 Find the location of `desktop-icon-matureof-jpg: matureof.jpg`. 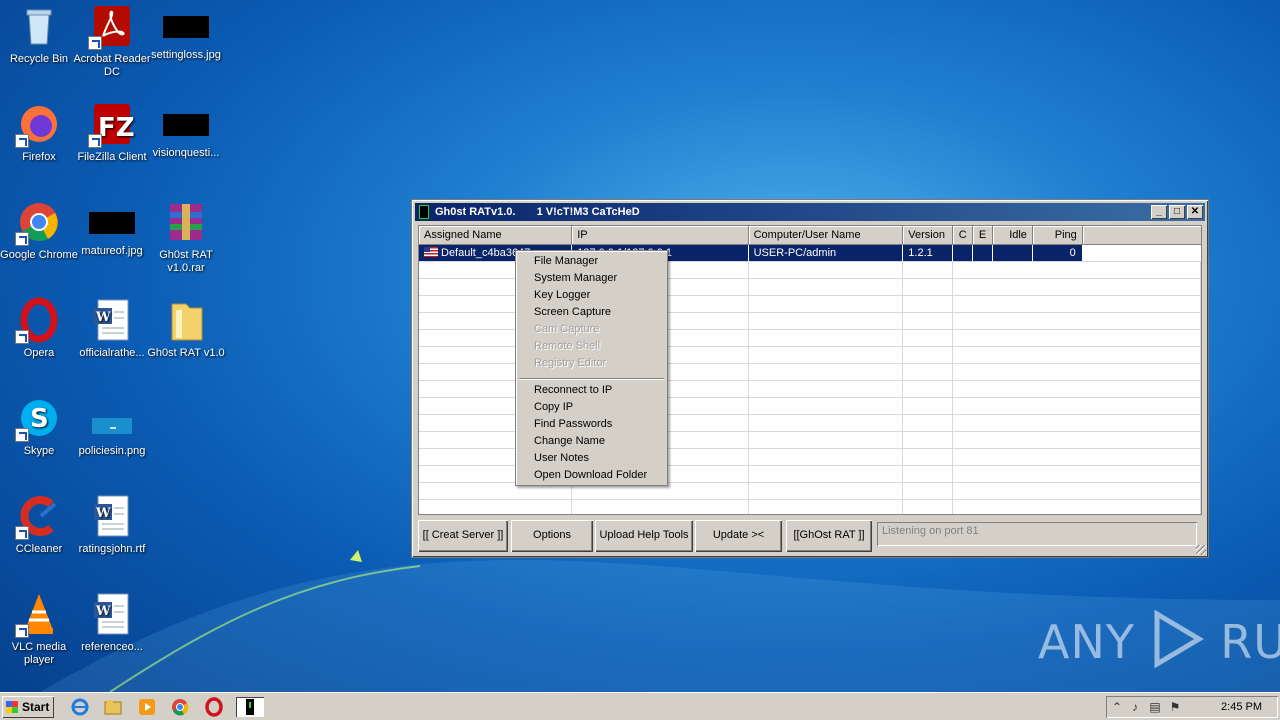

desktop-icon-matureof-jpg: matureof.jpg is located at coordinates (112, 228).